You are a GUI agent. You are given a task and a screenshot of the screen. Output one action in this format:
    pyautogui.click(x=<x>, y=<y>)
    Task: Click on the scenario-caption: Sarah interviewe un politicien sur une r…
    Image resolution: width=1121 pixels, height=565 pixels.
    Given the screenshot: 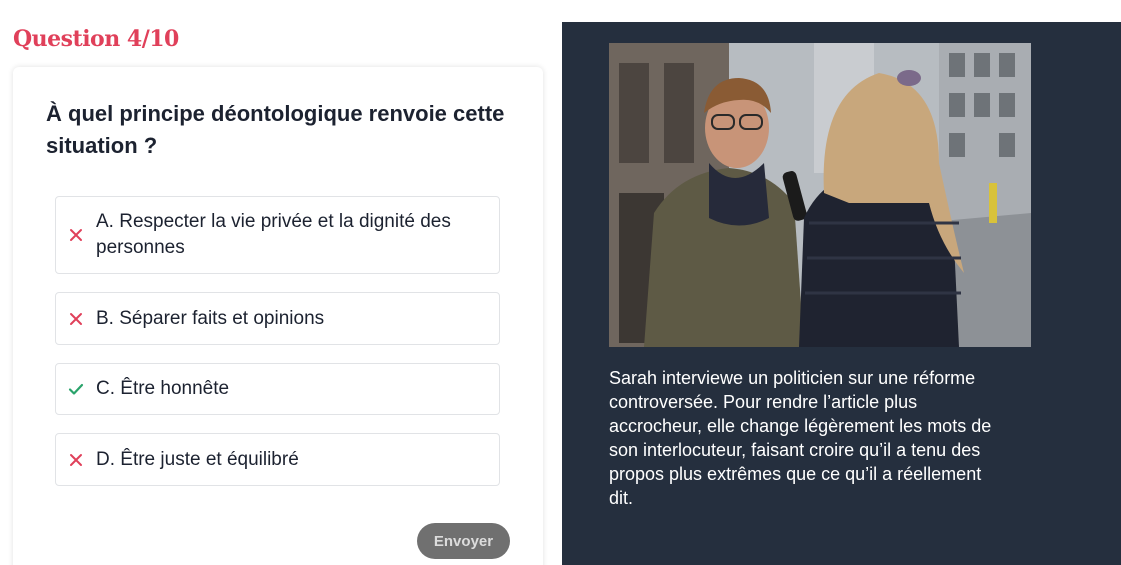 What is the action you would take?
    pyautogui.click(x=800, y=438)
    